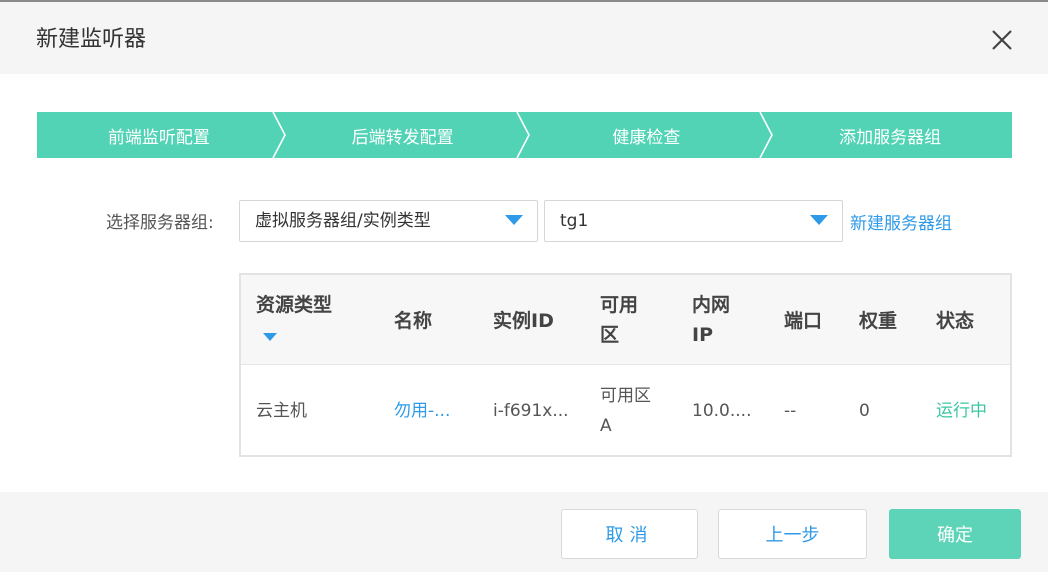  What do you see at coordinates (606, 426) in the screenshot?
I see `cell-zone-line2: A` at bounding box center [606, 426].